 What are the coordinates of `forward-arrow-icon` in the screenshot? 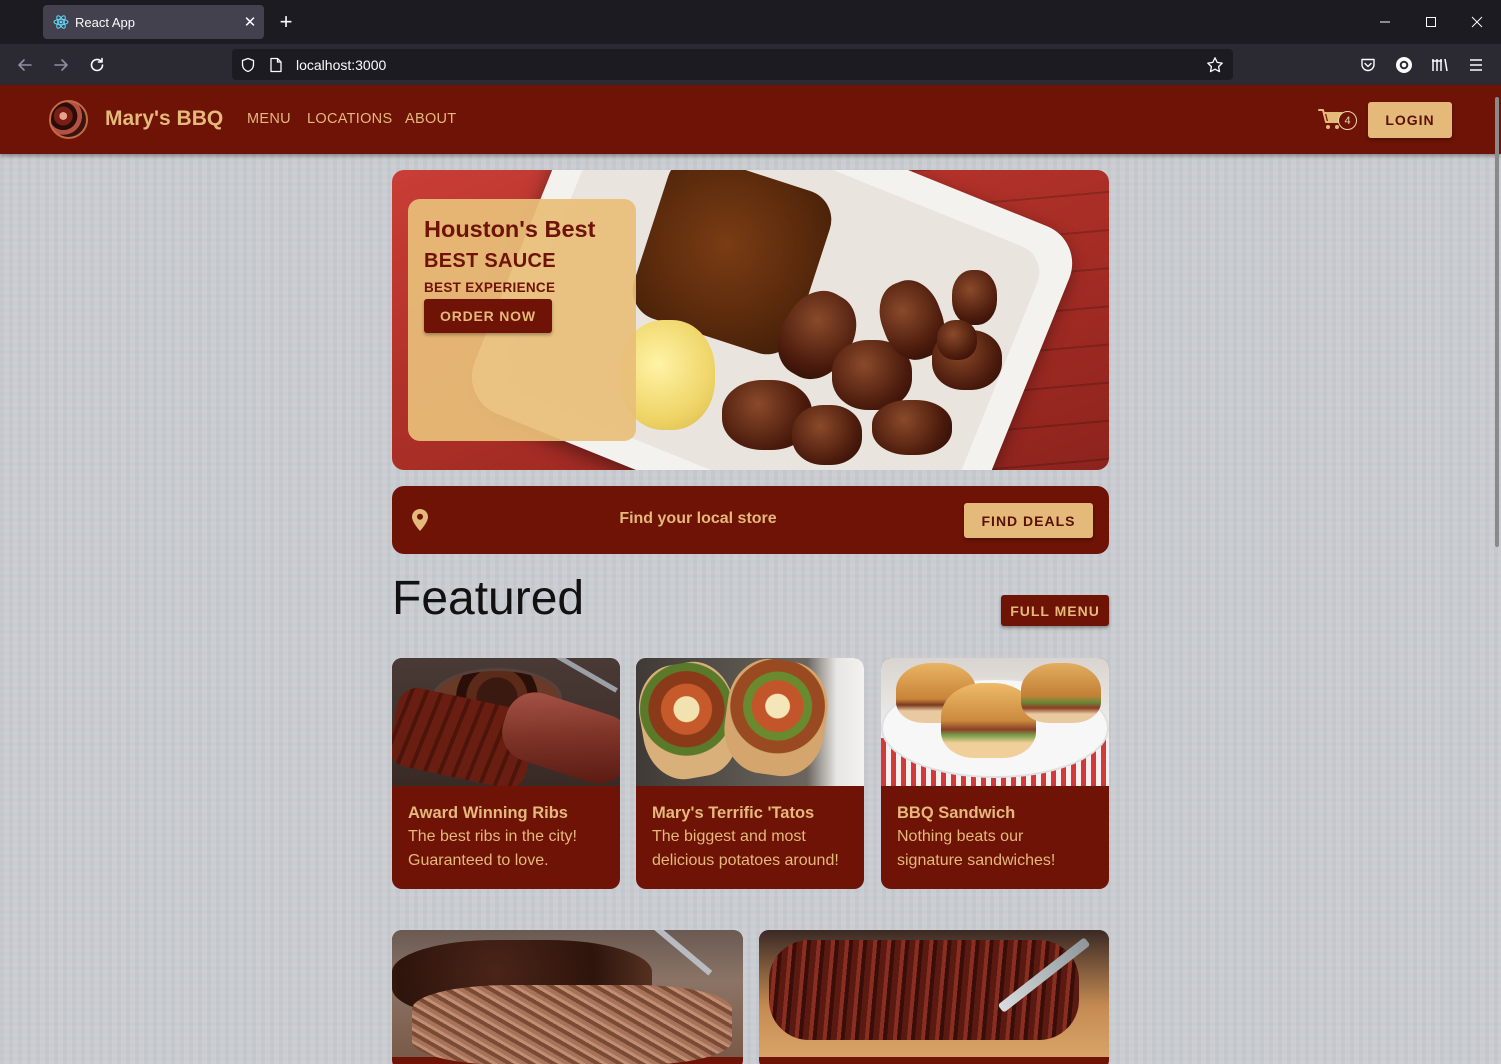 It's located at (61, 65).